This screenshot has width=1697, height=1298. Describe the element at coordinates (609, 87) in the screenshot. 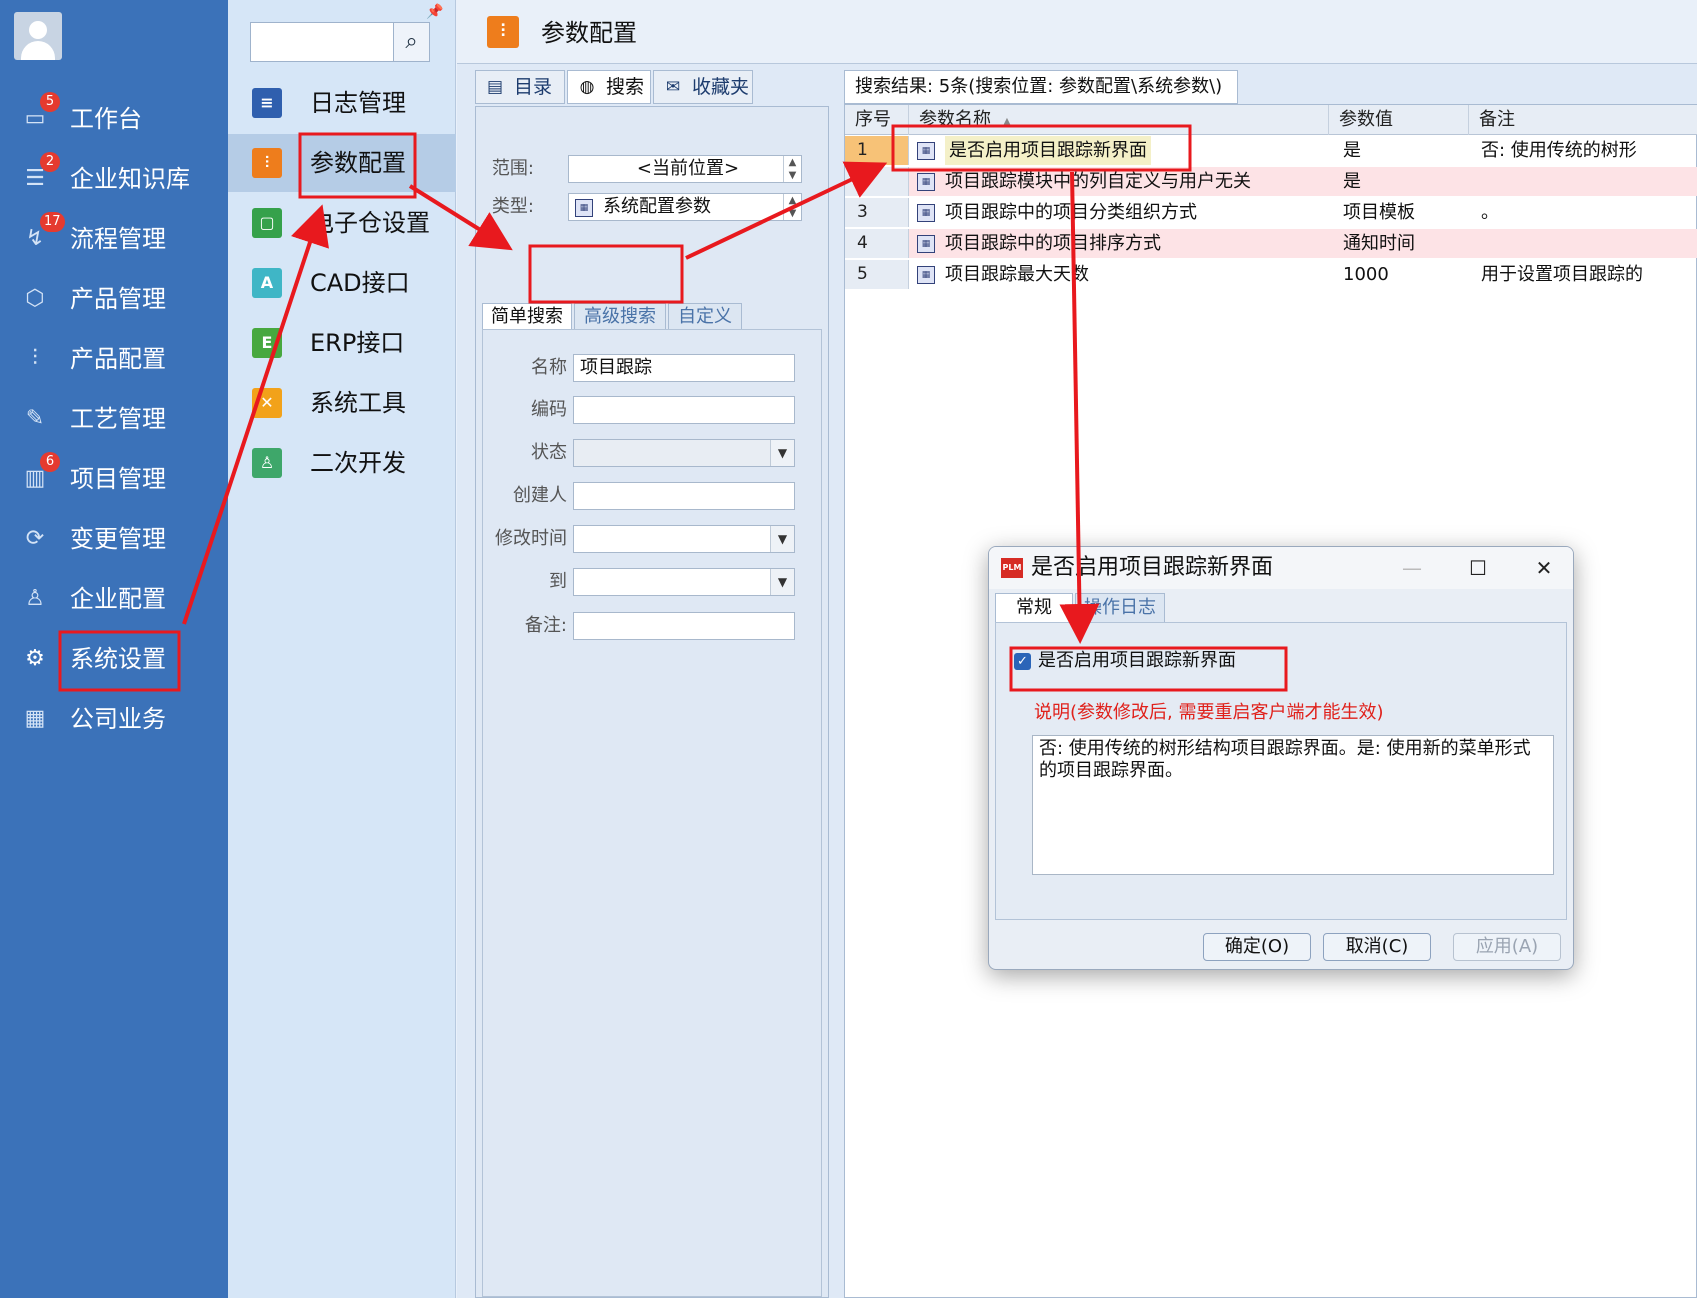

I see `tab-2: ◍ 搜索` at that location.